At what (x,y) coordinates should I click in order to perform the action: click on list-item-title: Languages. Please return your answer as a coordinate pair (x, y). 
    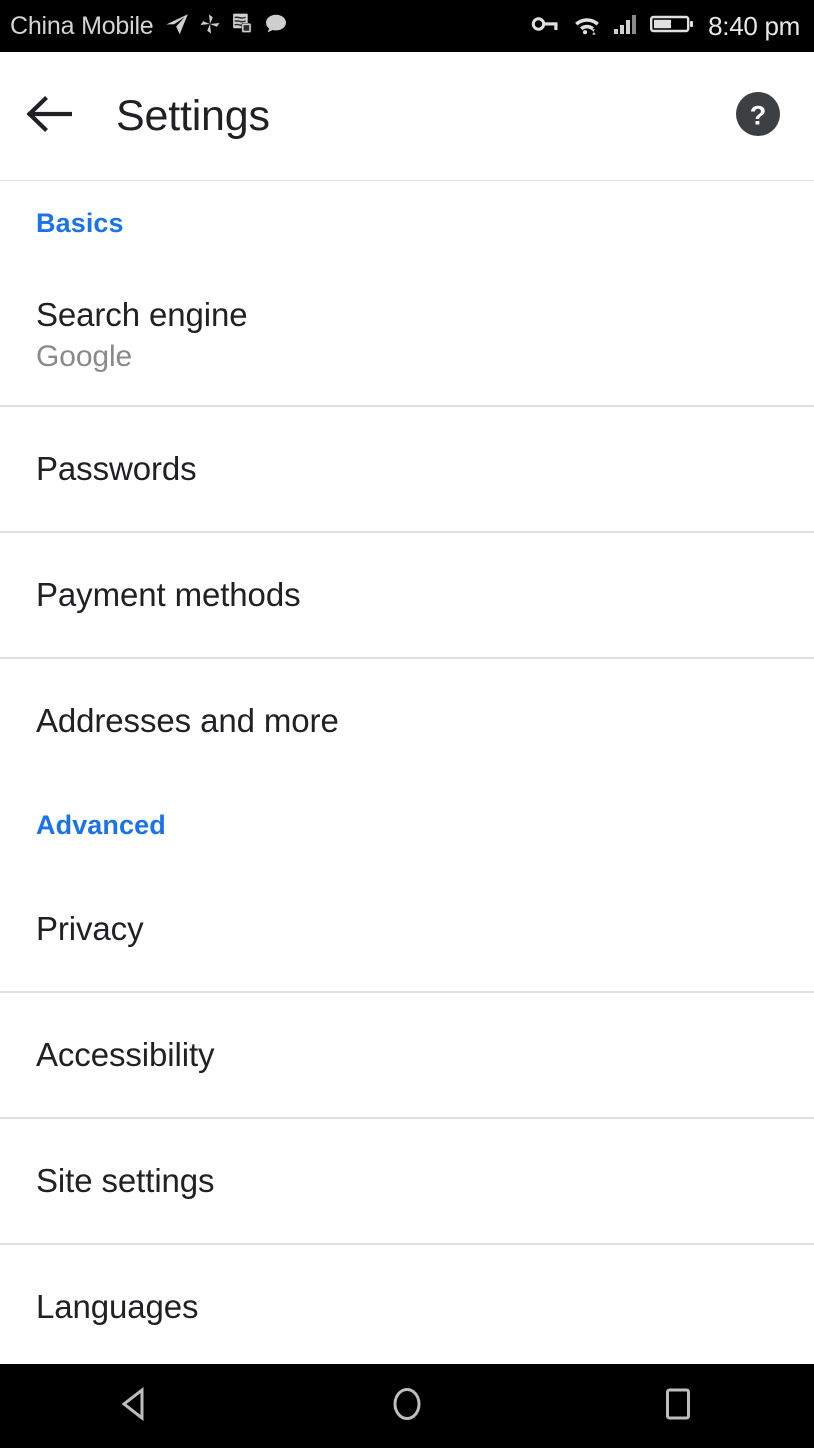
    Looking at the image, I should click on (117, 1307).